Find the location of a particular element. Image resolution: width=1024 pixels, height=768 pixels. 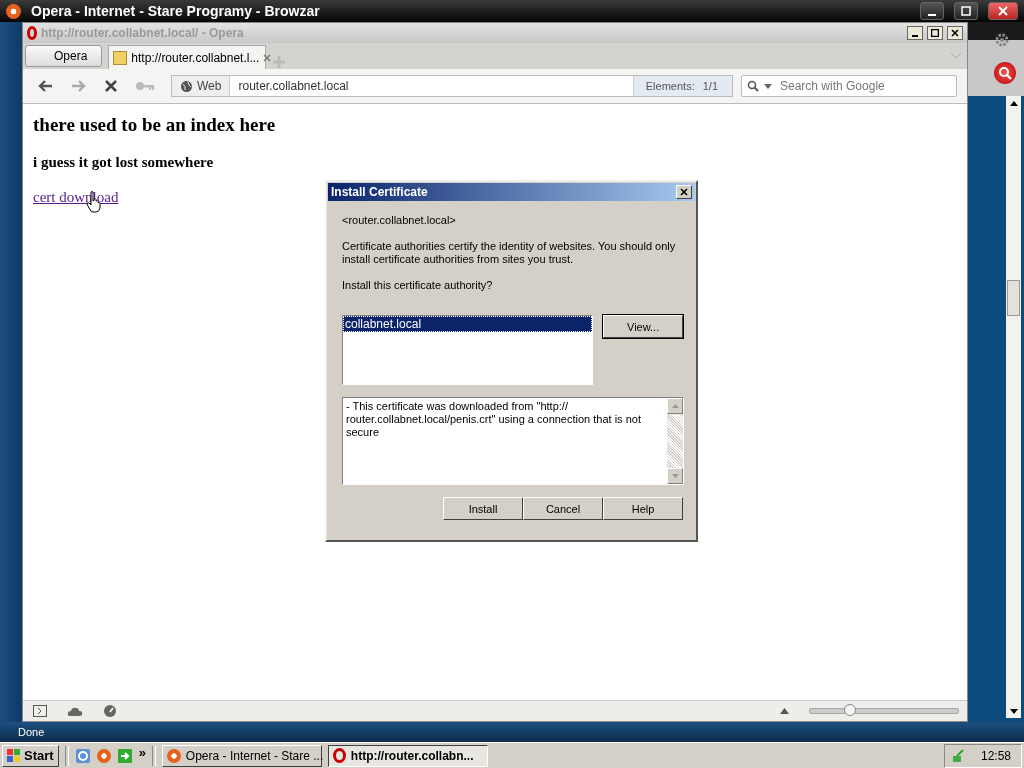

dialog-title: Install Certificate is located at coordinates (379, 192).